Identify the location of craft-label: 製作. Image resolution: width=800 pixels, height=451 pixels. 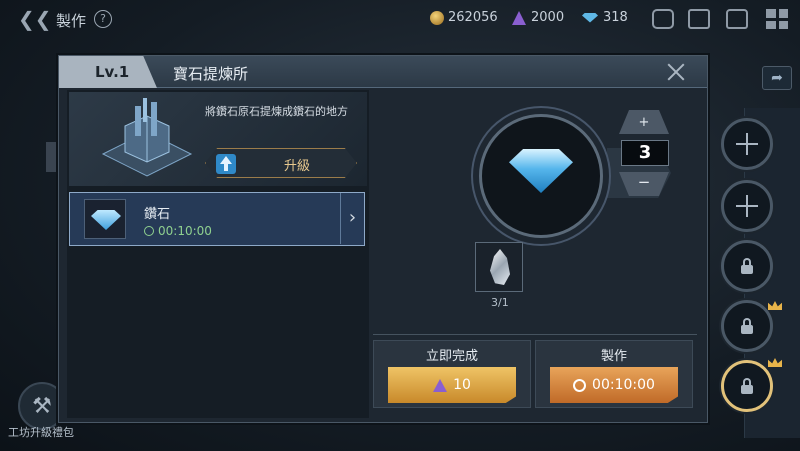
(613, 356).